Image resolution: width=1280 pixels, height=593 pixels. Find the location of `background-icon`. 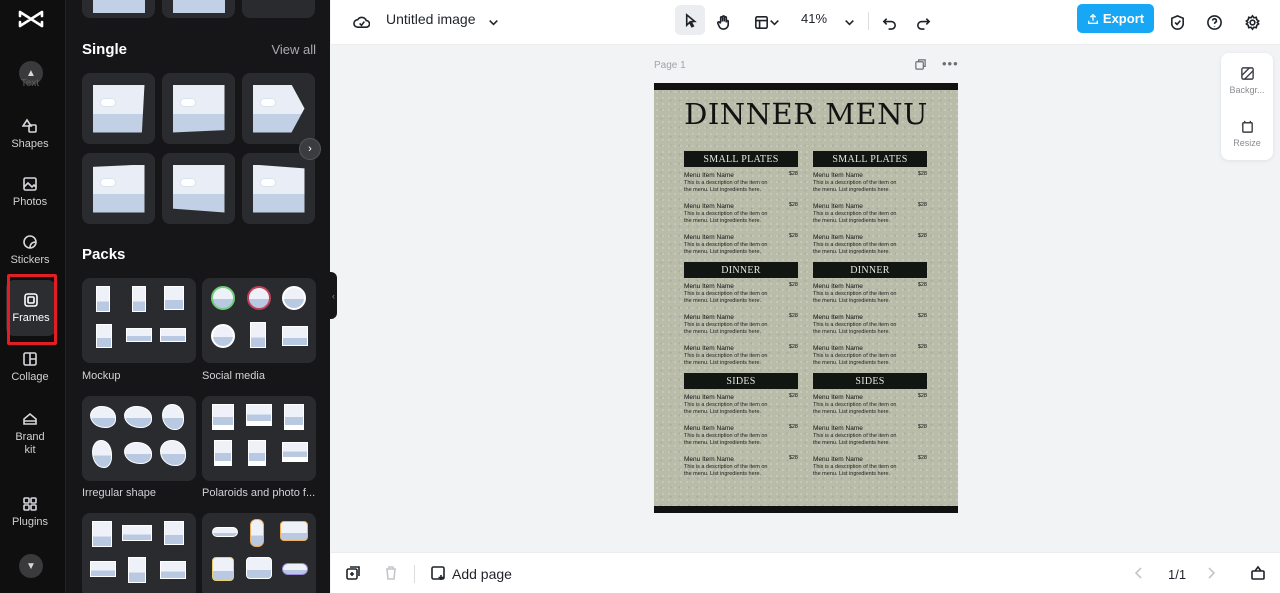

background-icon is located at coordinates (1247, 73).